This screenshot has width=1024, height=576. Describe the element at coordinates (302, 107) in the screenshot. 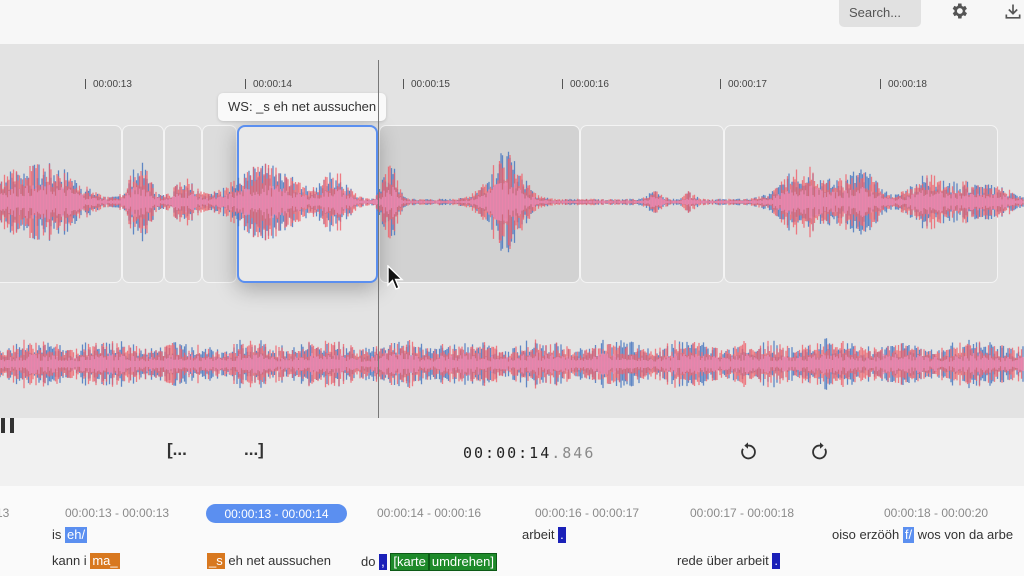

I see `segment-tooltip: WS: _s eh net aussuchen` at that location.